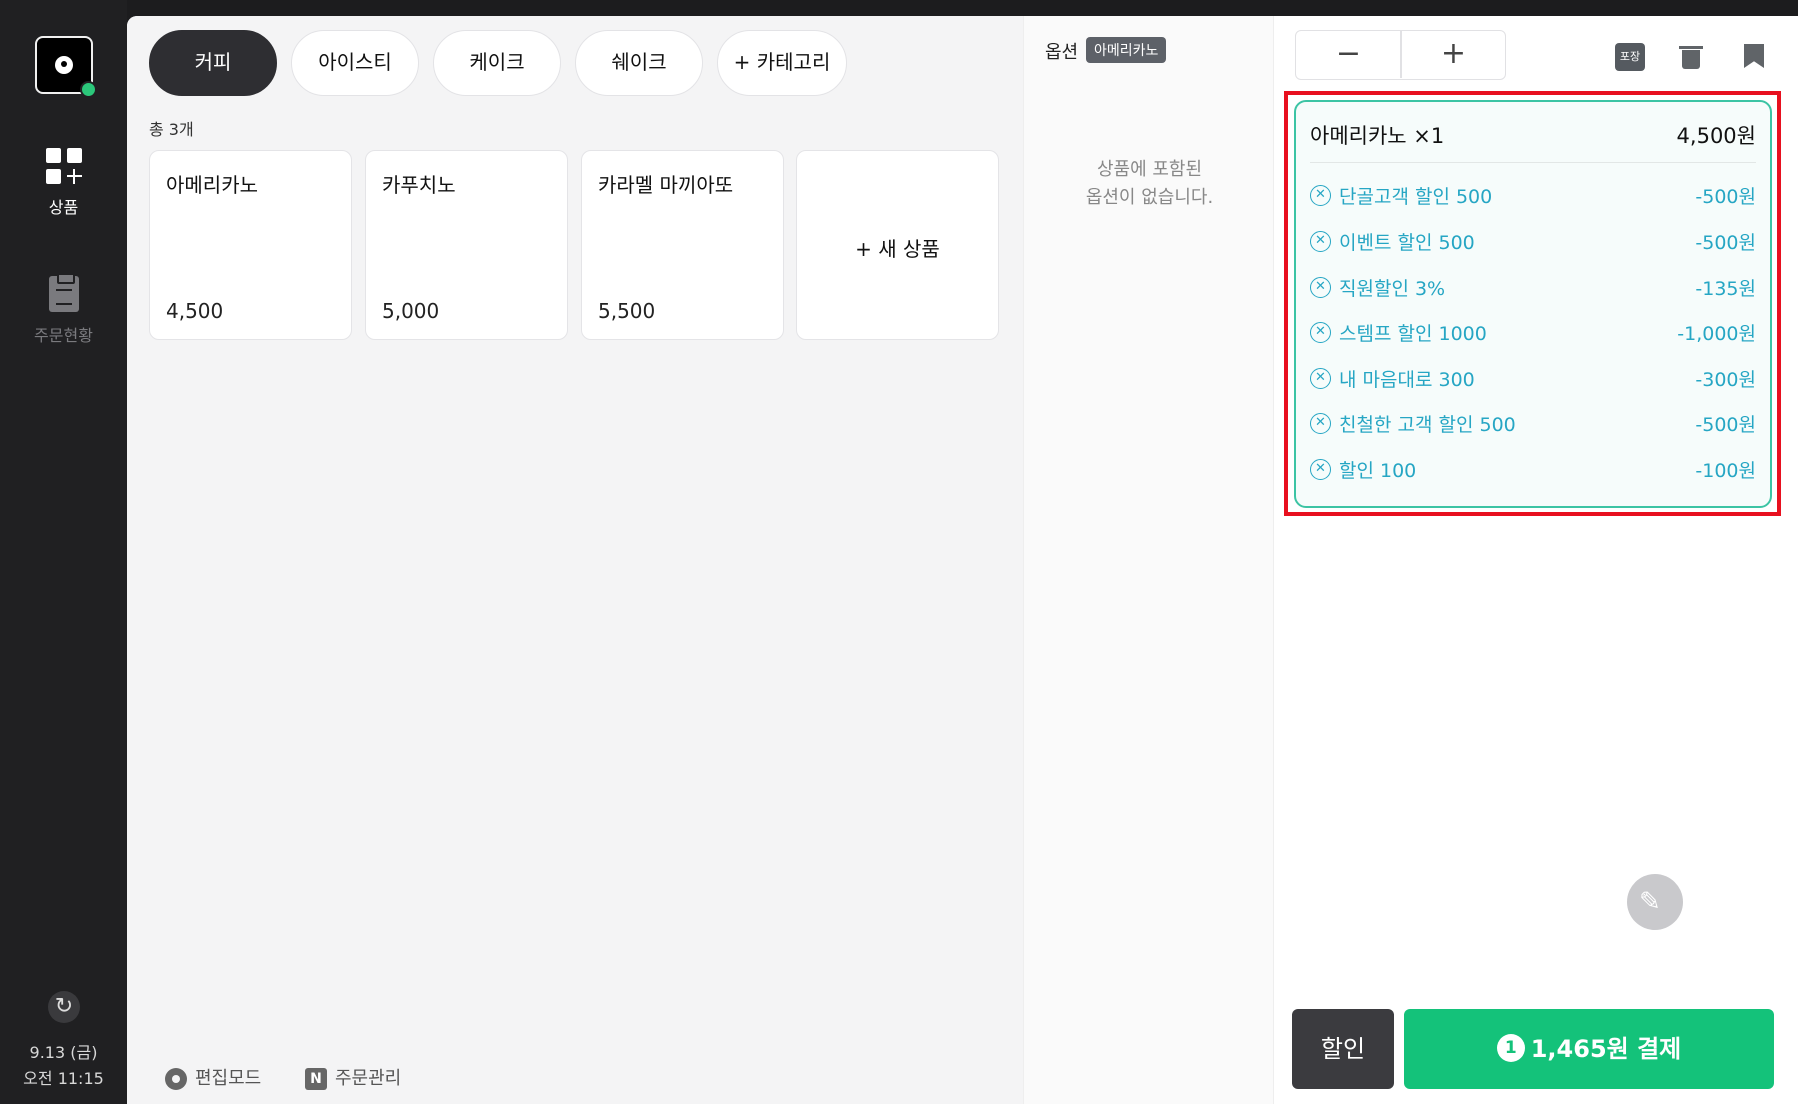 This screenshot has height=1104, width=1798. What do you see at coordinates (1630, 57) in the screenshot?
I see `takeout-icon: 포장` at bounding box center [1630, 57].